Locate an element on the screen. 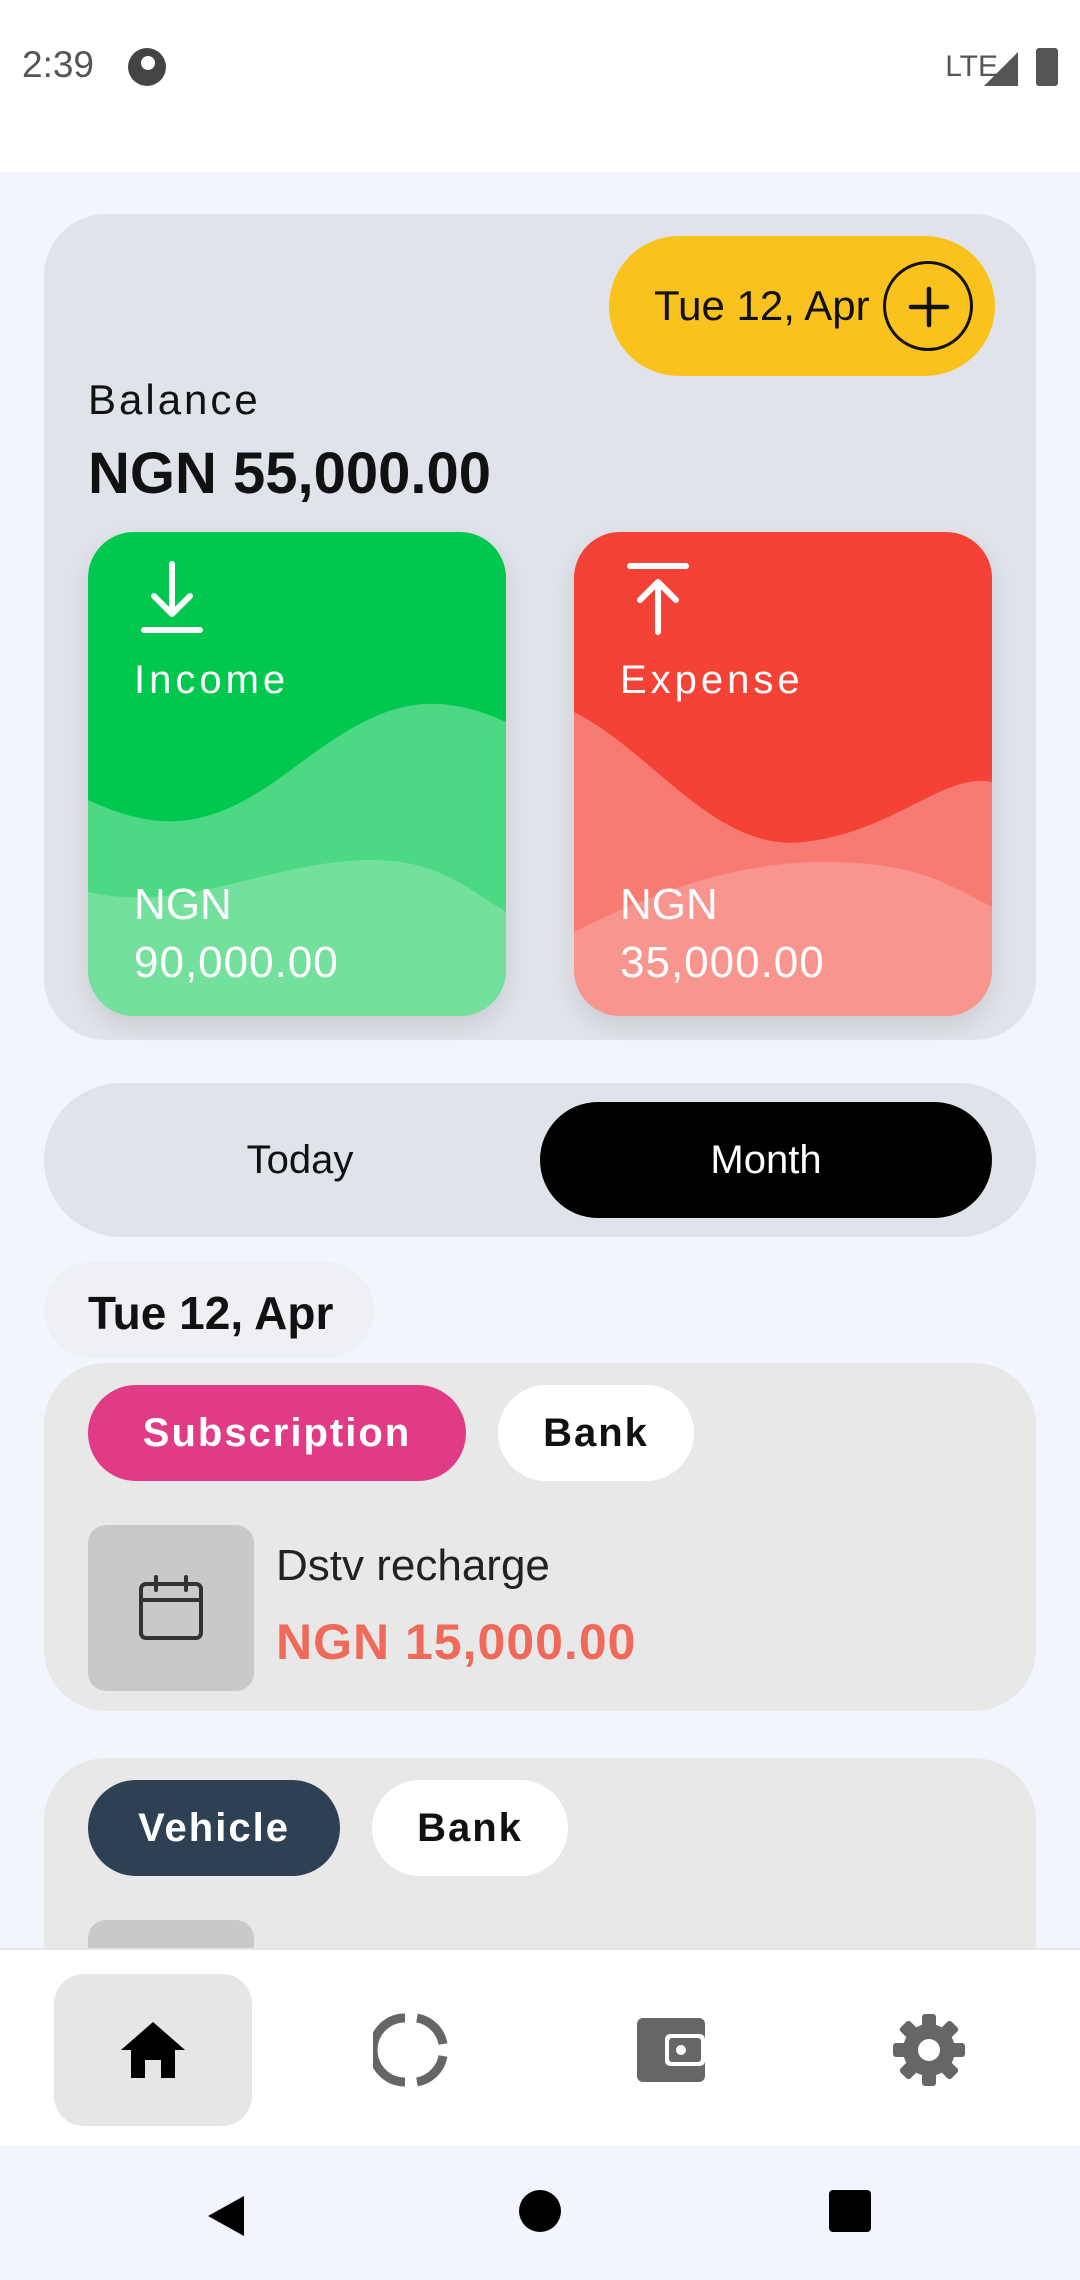  calendar-icon is located at coordinates (171, 1607).